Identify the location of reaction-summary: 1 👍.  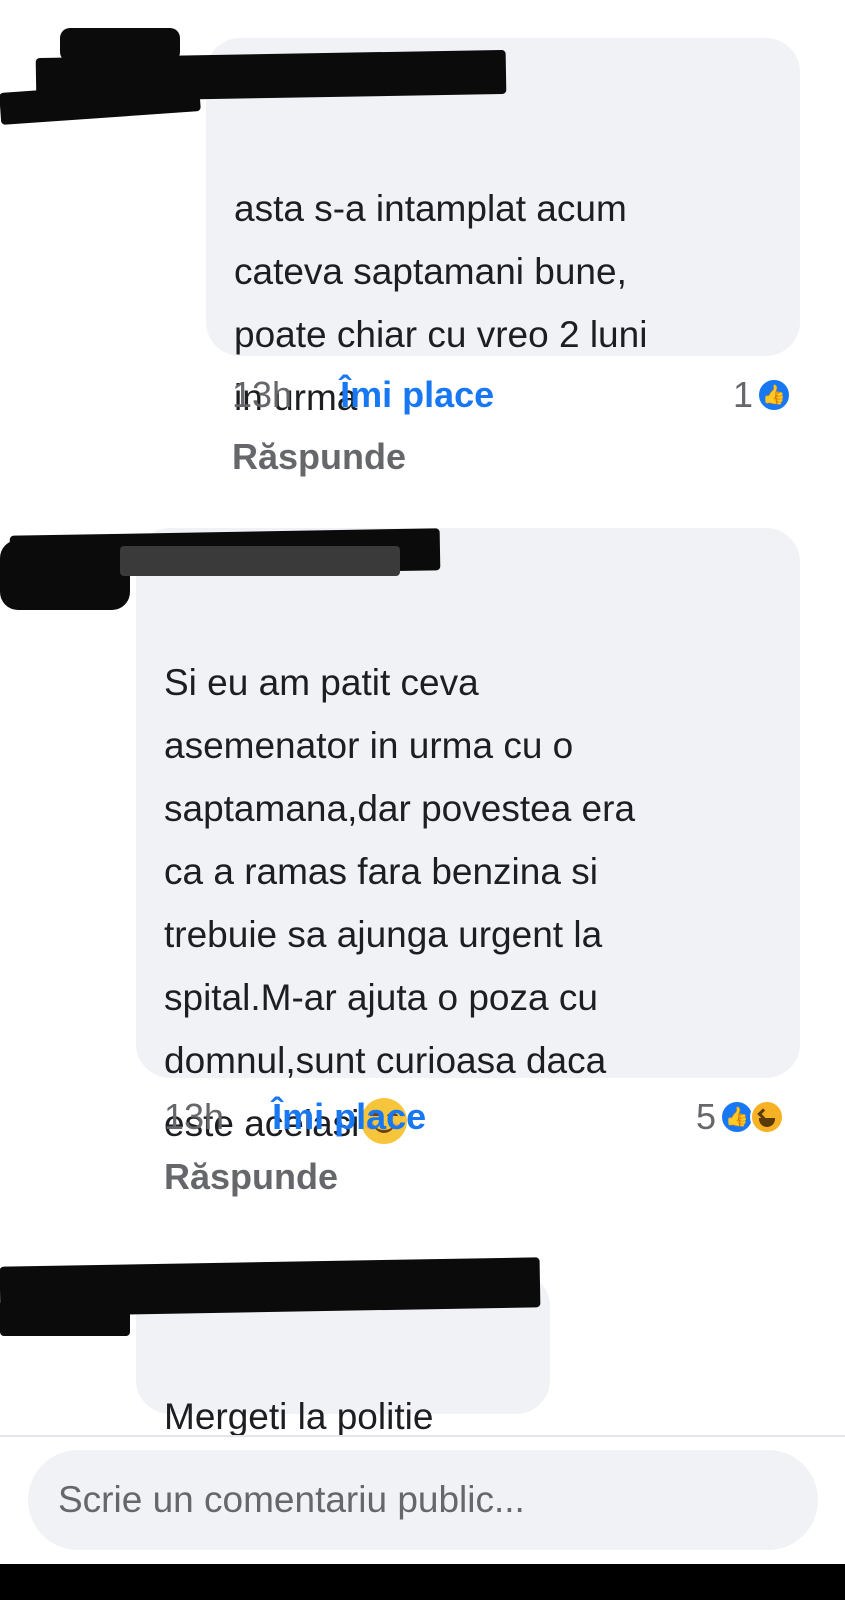
(762, 395).